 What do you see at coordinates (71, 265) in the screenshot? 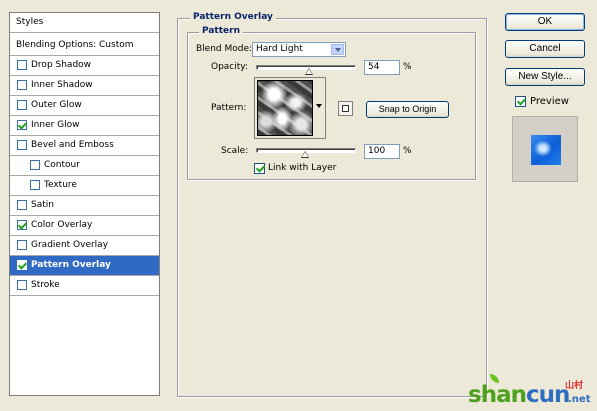
I see `style-item-label: Pattern Overlay` at bounding box center [71, 265].